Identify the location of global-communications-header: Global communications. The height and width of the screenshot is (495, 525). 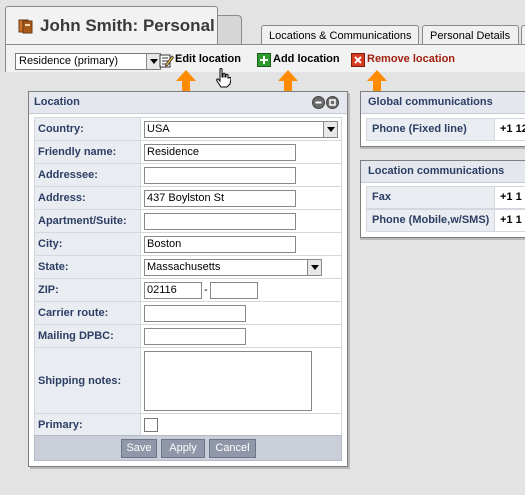
(443, 103).